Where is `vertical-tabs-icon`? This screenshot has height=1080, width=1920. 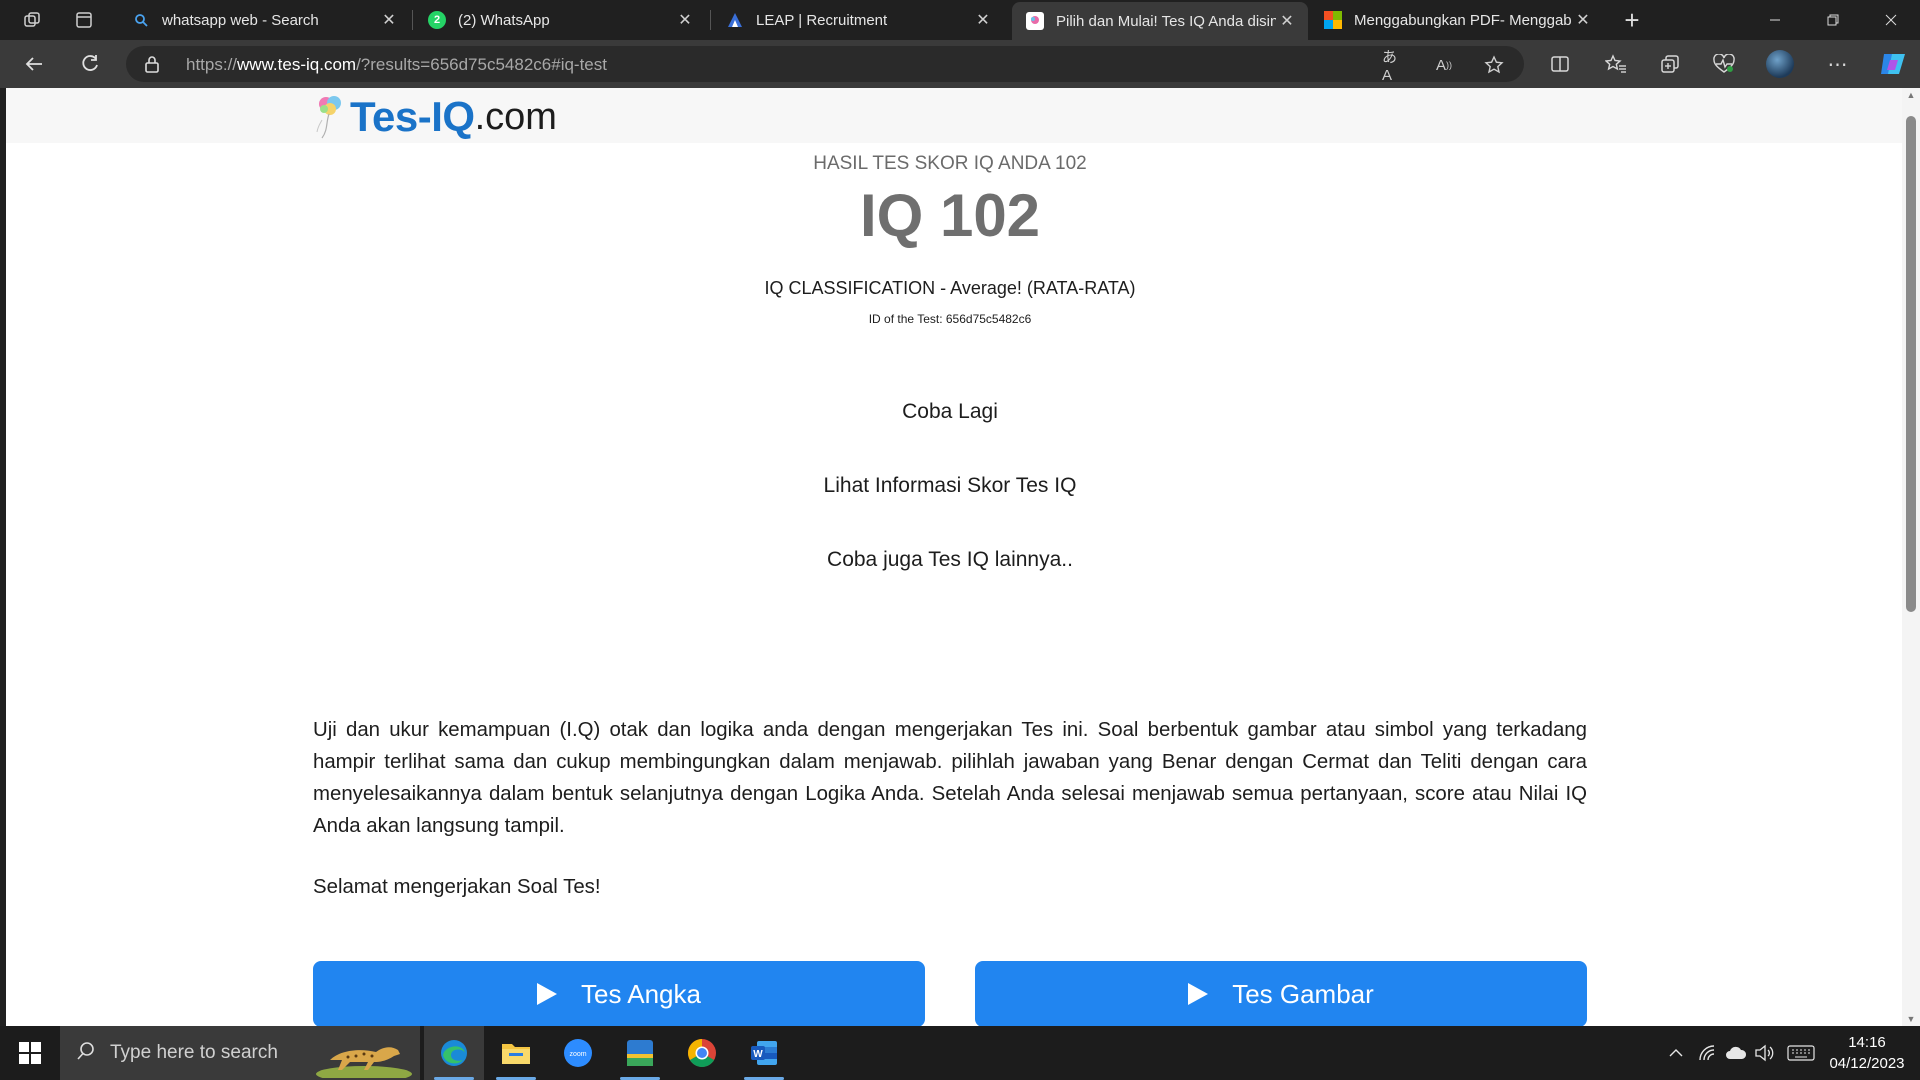
vertical-tabs-icon is located at coordinates (84, 20).